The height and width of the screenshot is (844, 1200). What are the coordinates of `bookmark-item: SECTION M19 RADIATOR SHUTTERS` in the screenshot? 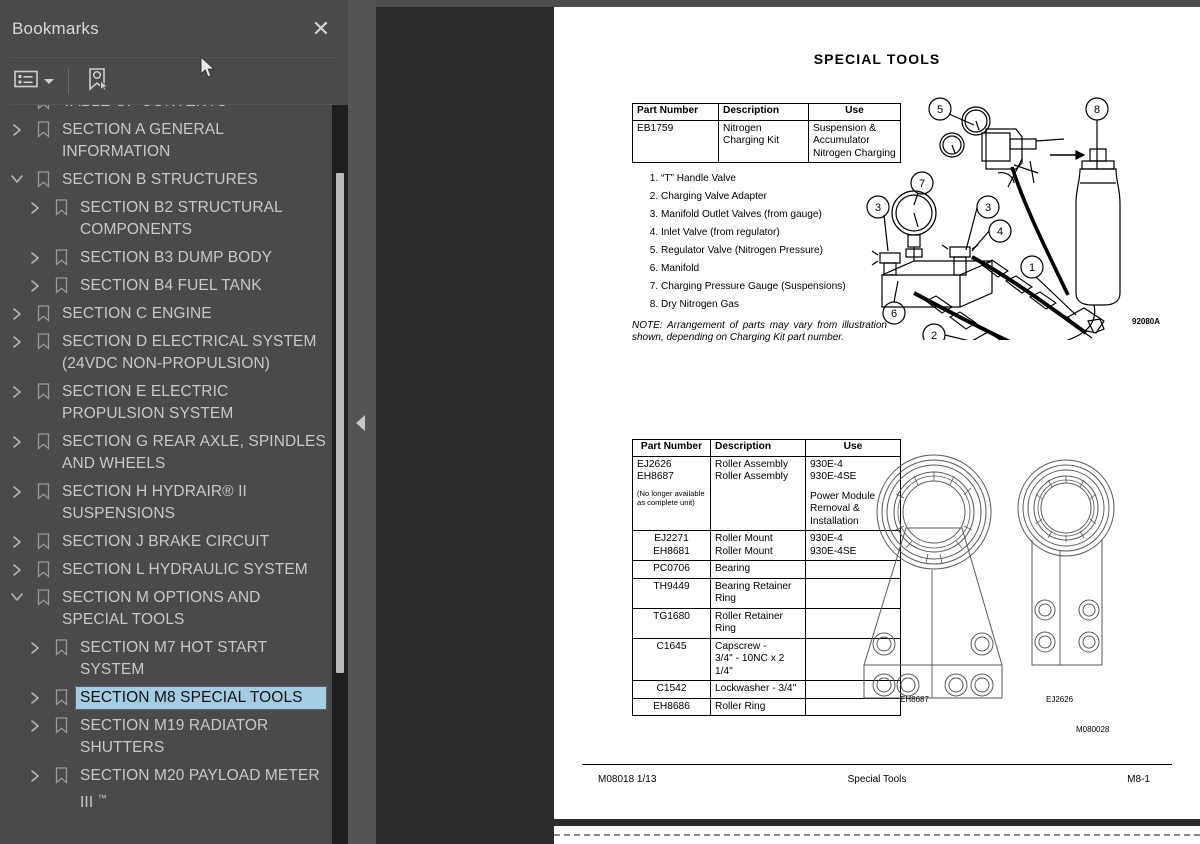 It's located at (174, 737).